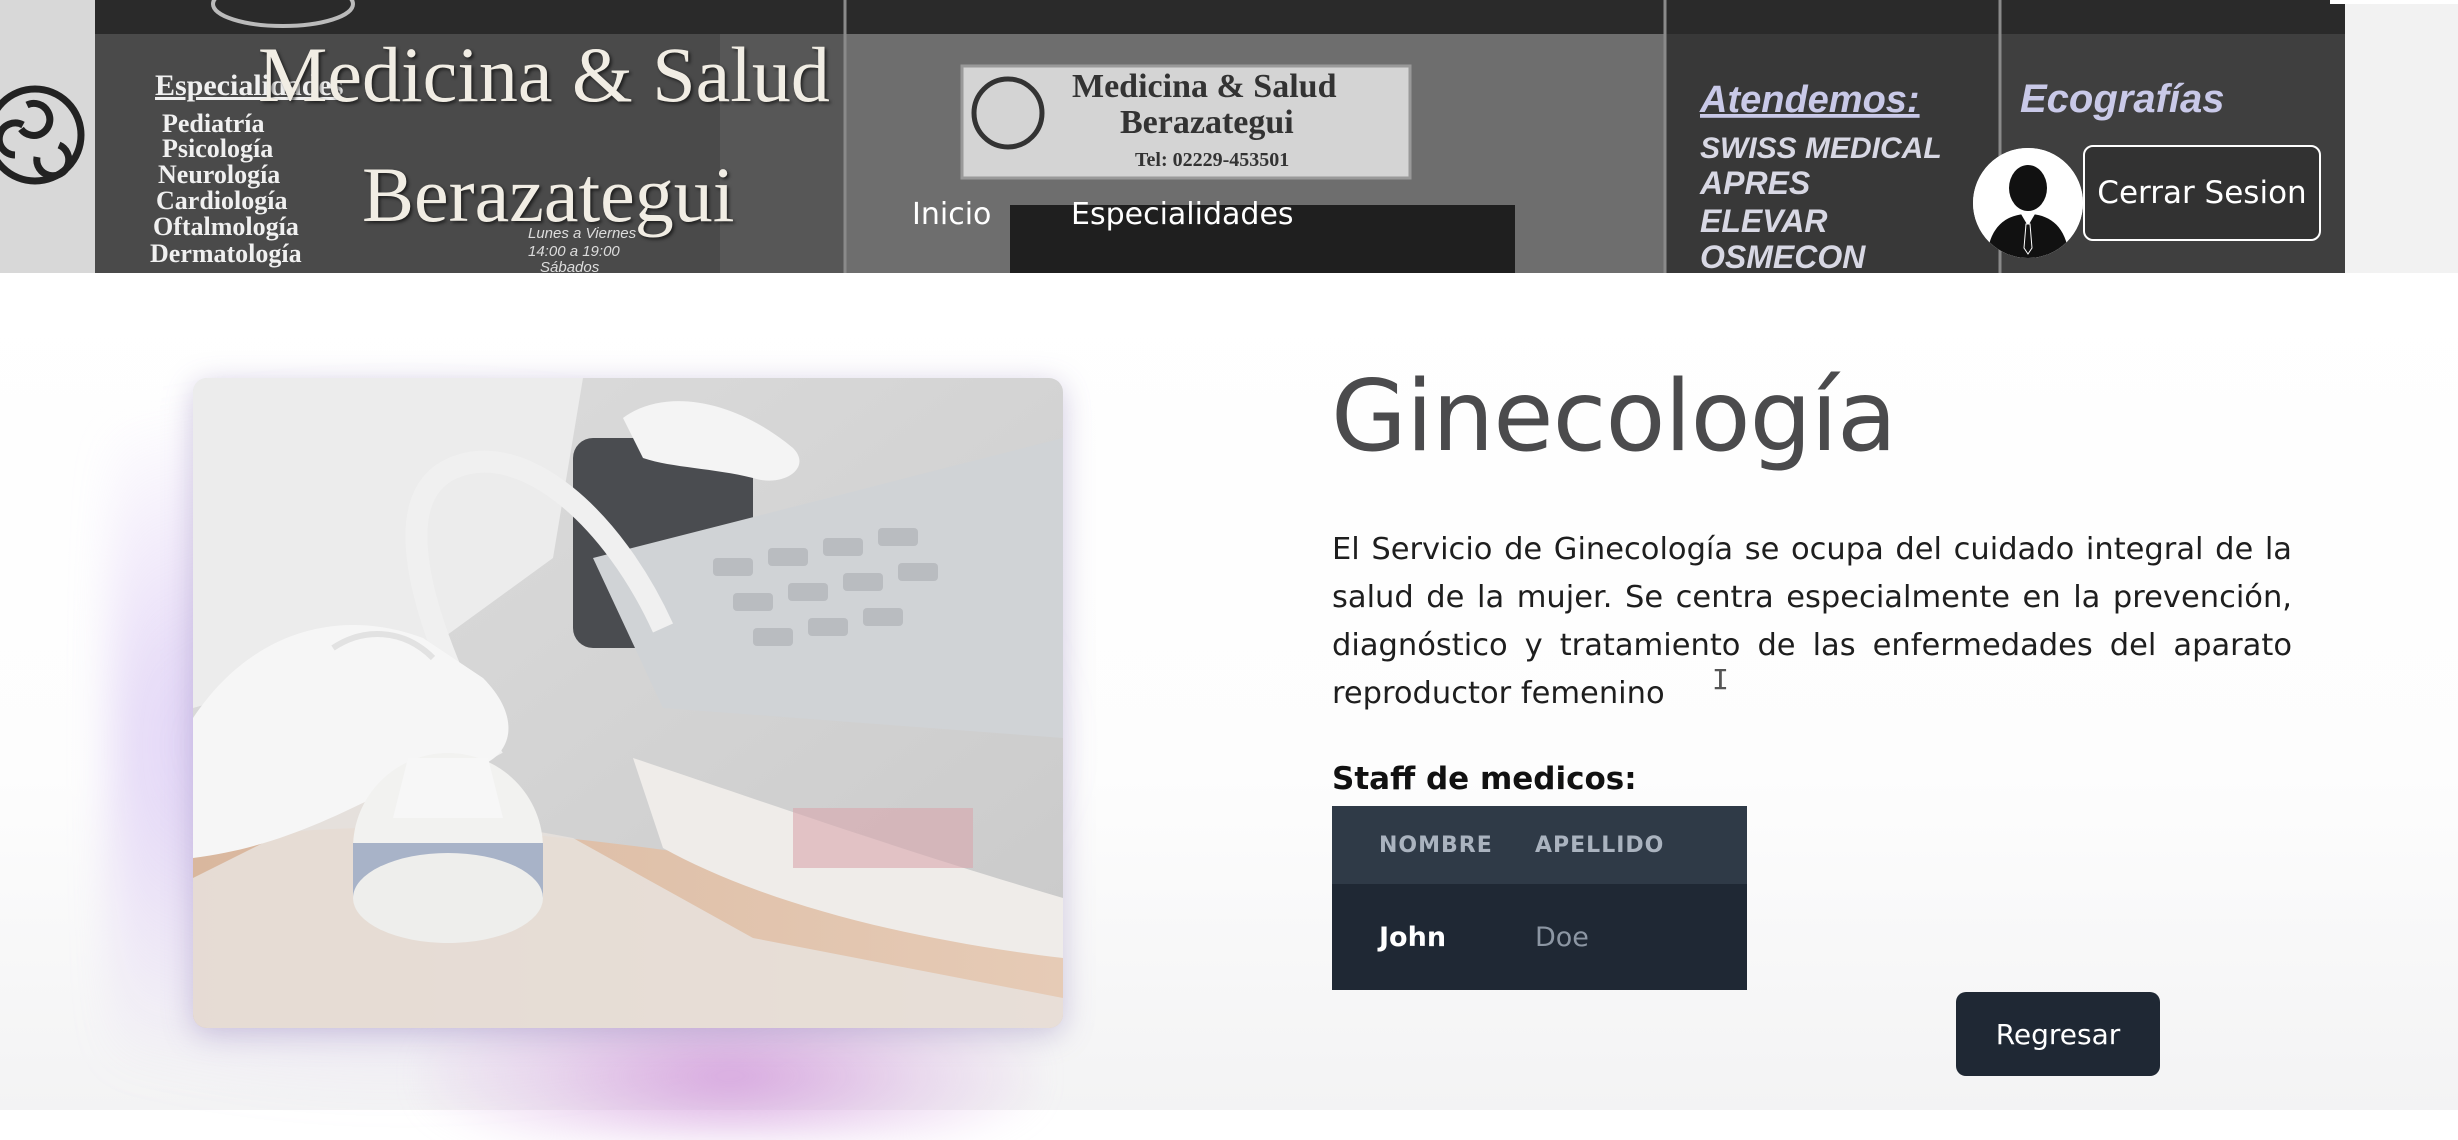  I want to click on sign-hours-3: Sábados, so click(570, 266).